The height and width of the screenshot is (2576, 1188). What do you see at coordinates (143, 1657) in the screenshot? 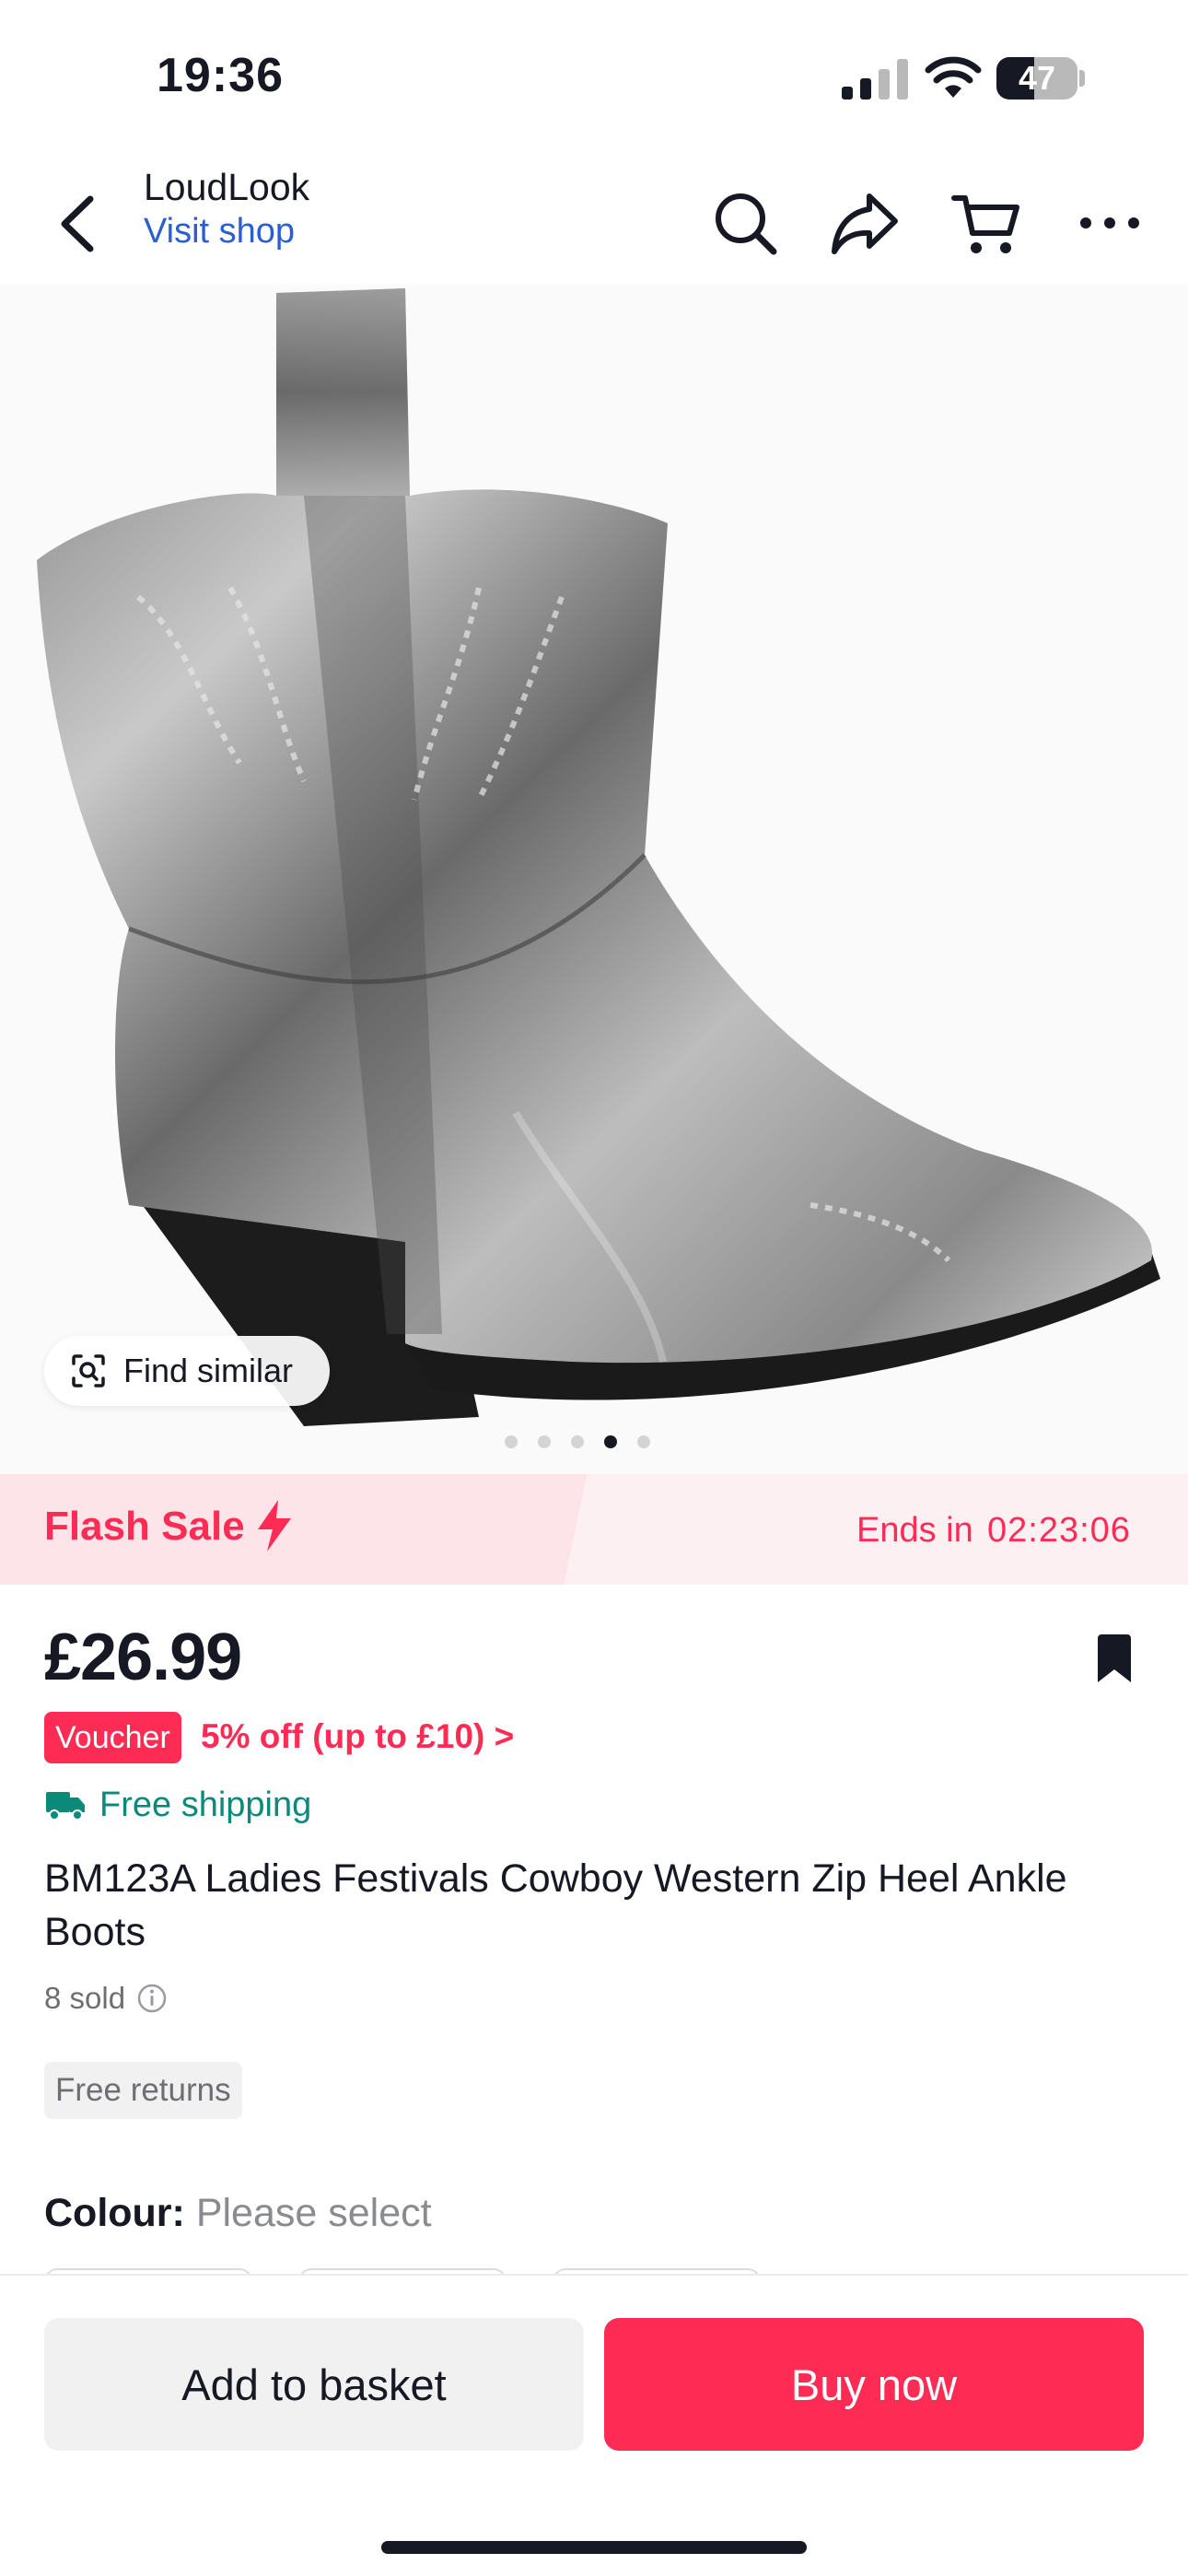
I see `product-price: £26.99` at bounding box center [143, 1657].